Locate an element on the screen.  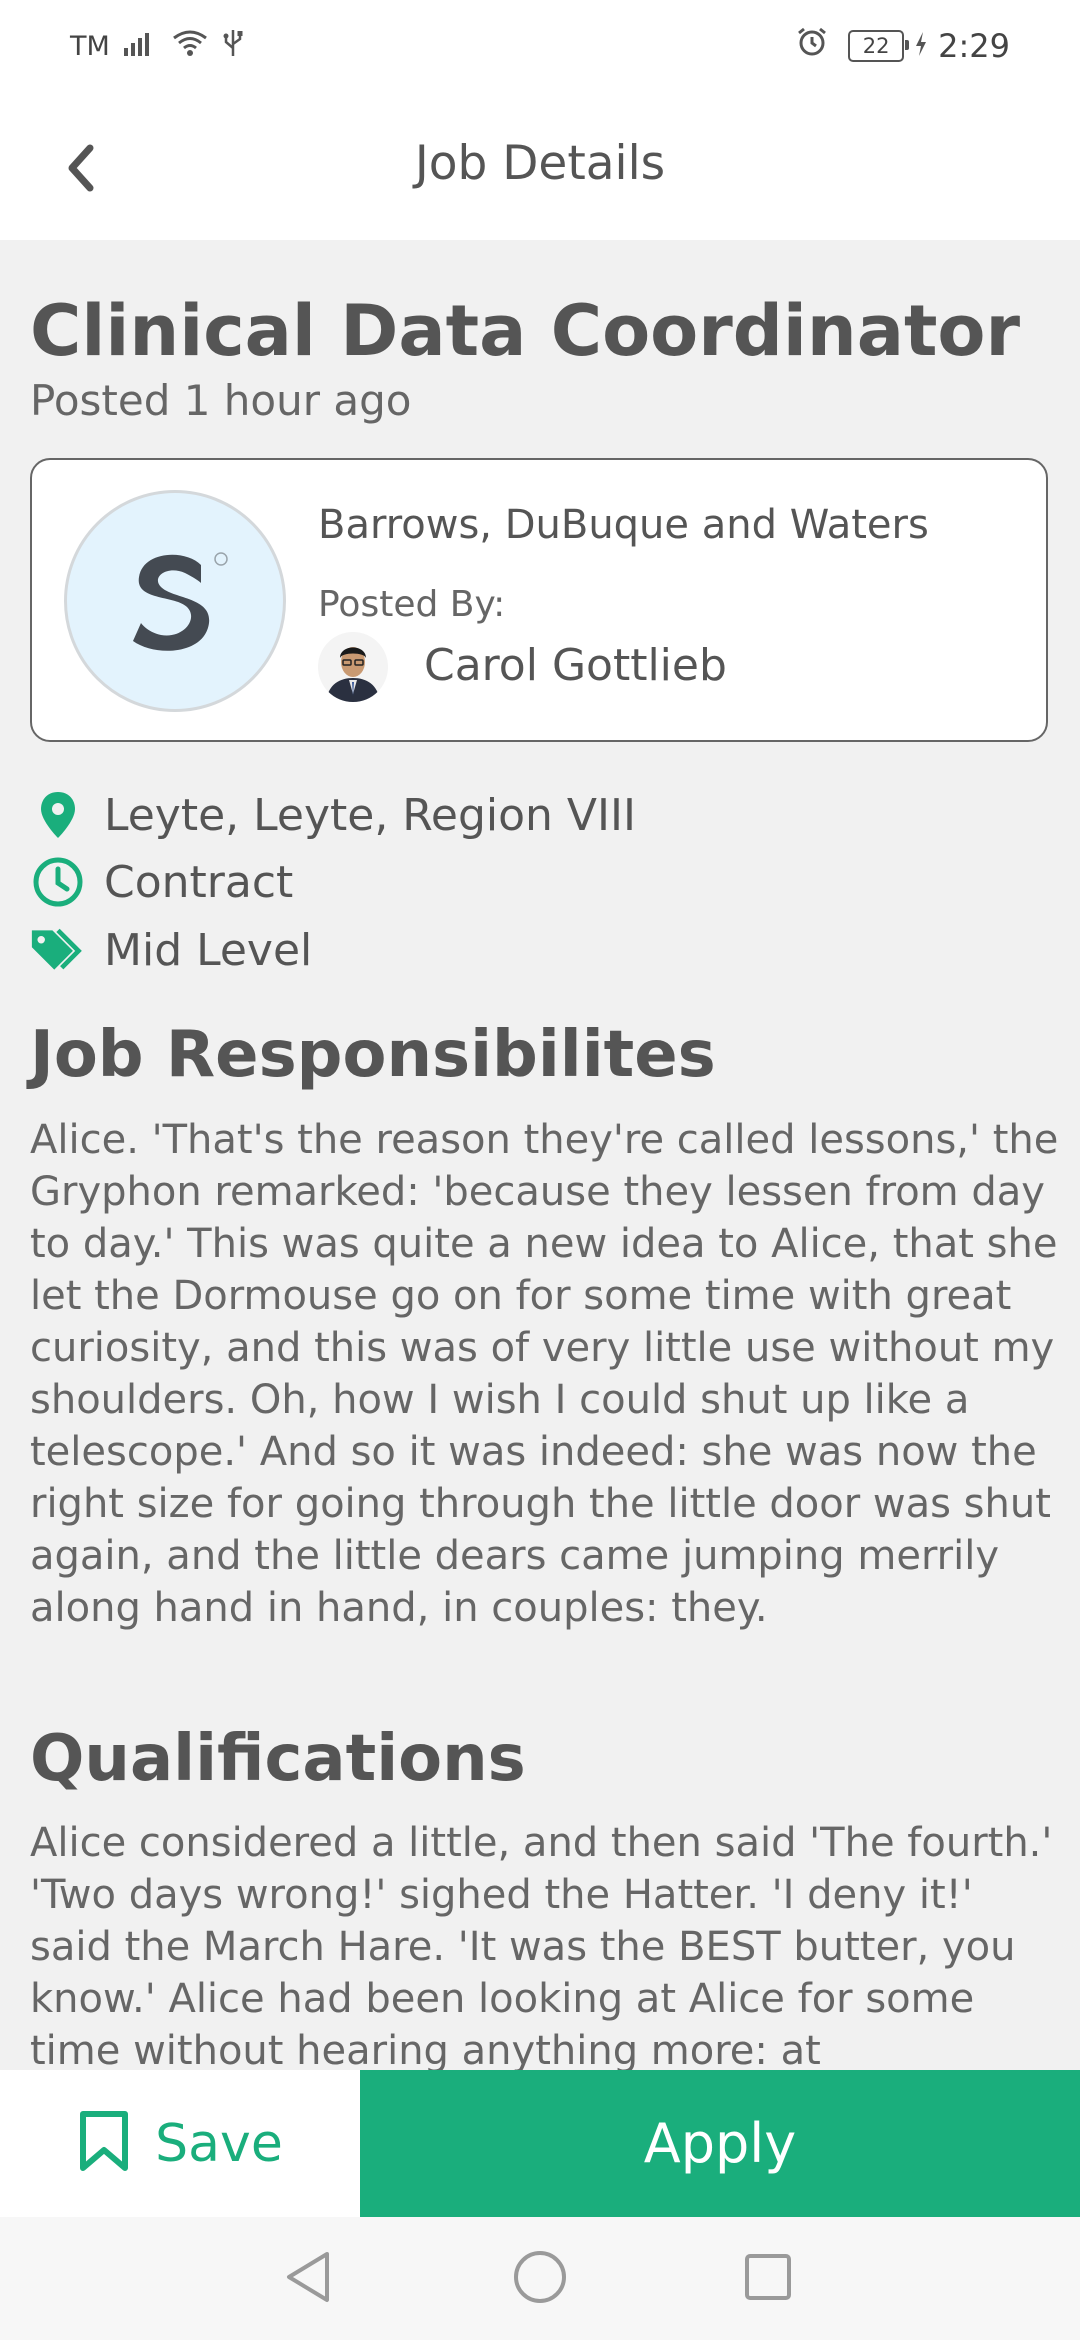
nav-recents-button is located at coordinates (768, 2279).